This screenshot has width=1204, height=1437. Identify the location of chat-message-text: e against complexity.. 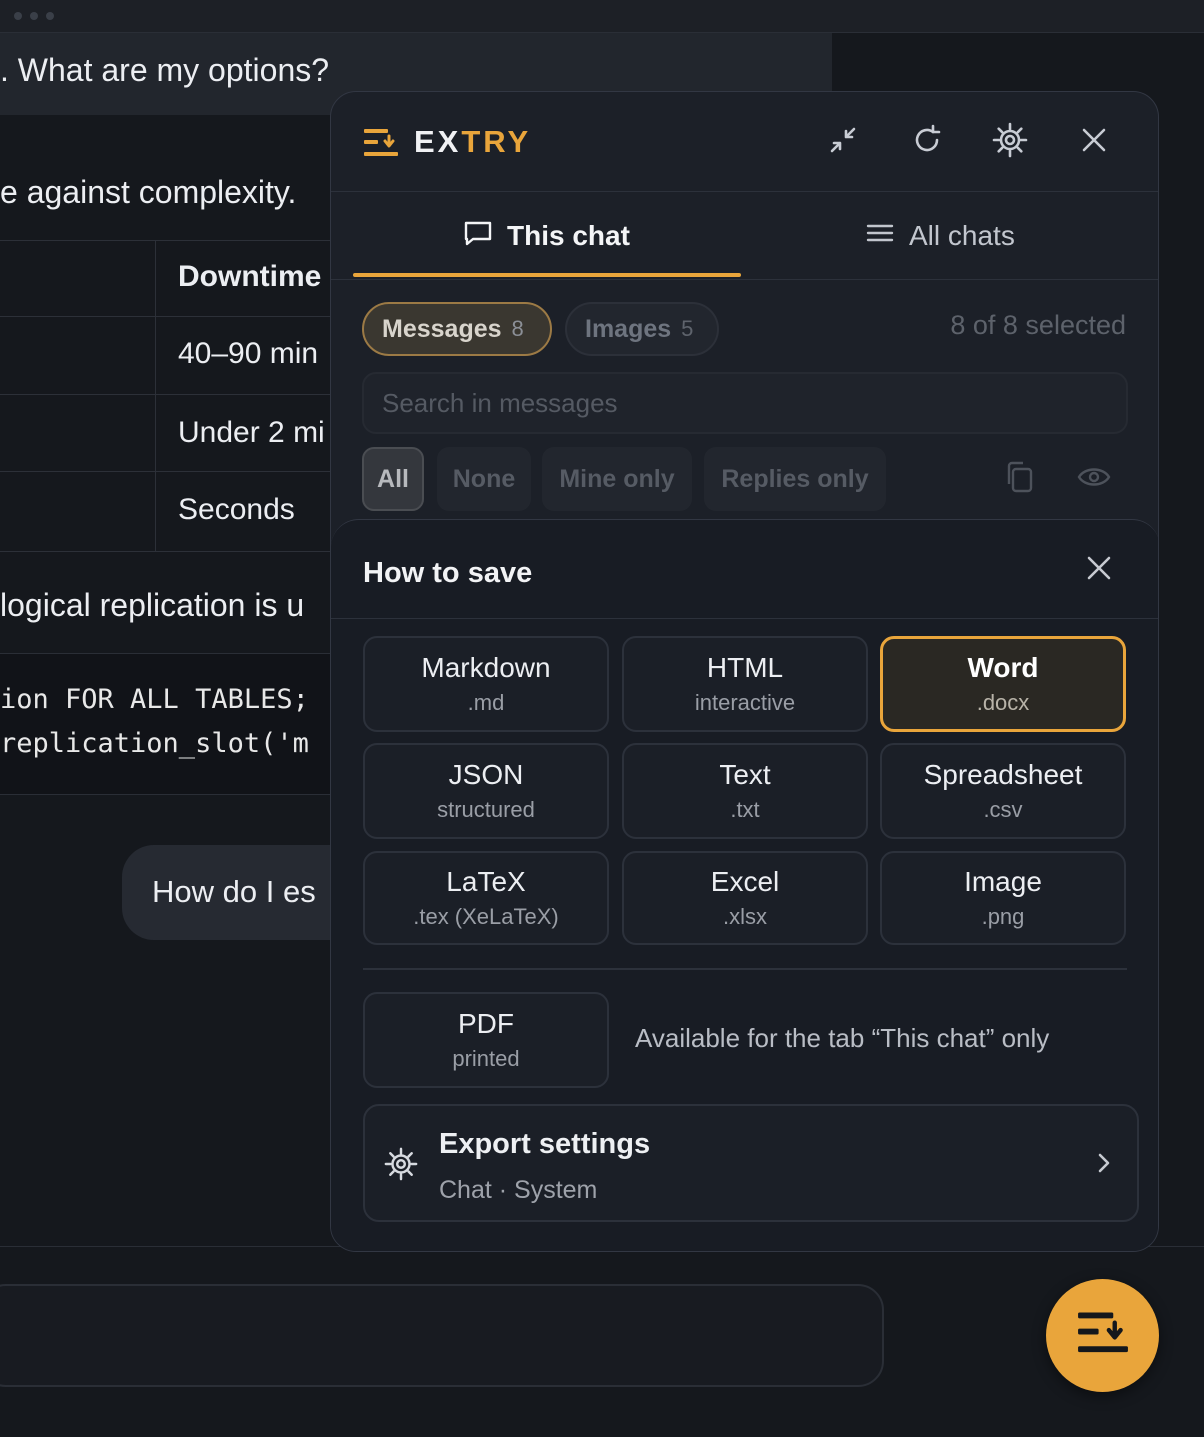
(148, 192).